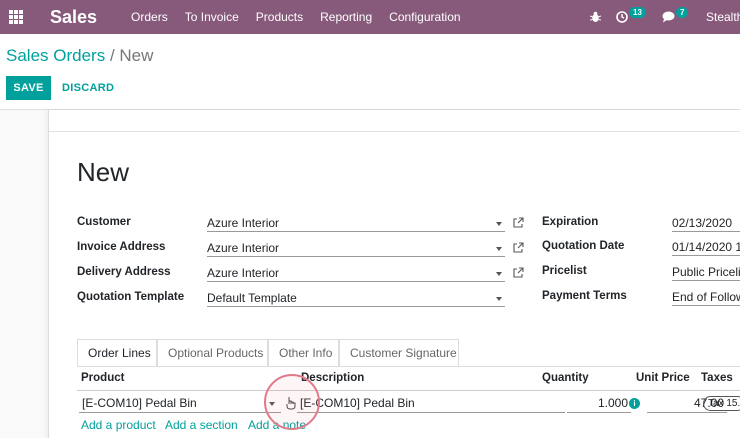  Describe the element at coordinates (356, 273) in the screenshot. I see `delivery-address-field: Azure Interior` at that location.